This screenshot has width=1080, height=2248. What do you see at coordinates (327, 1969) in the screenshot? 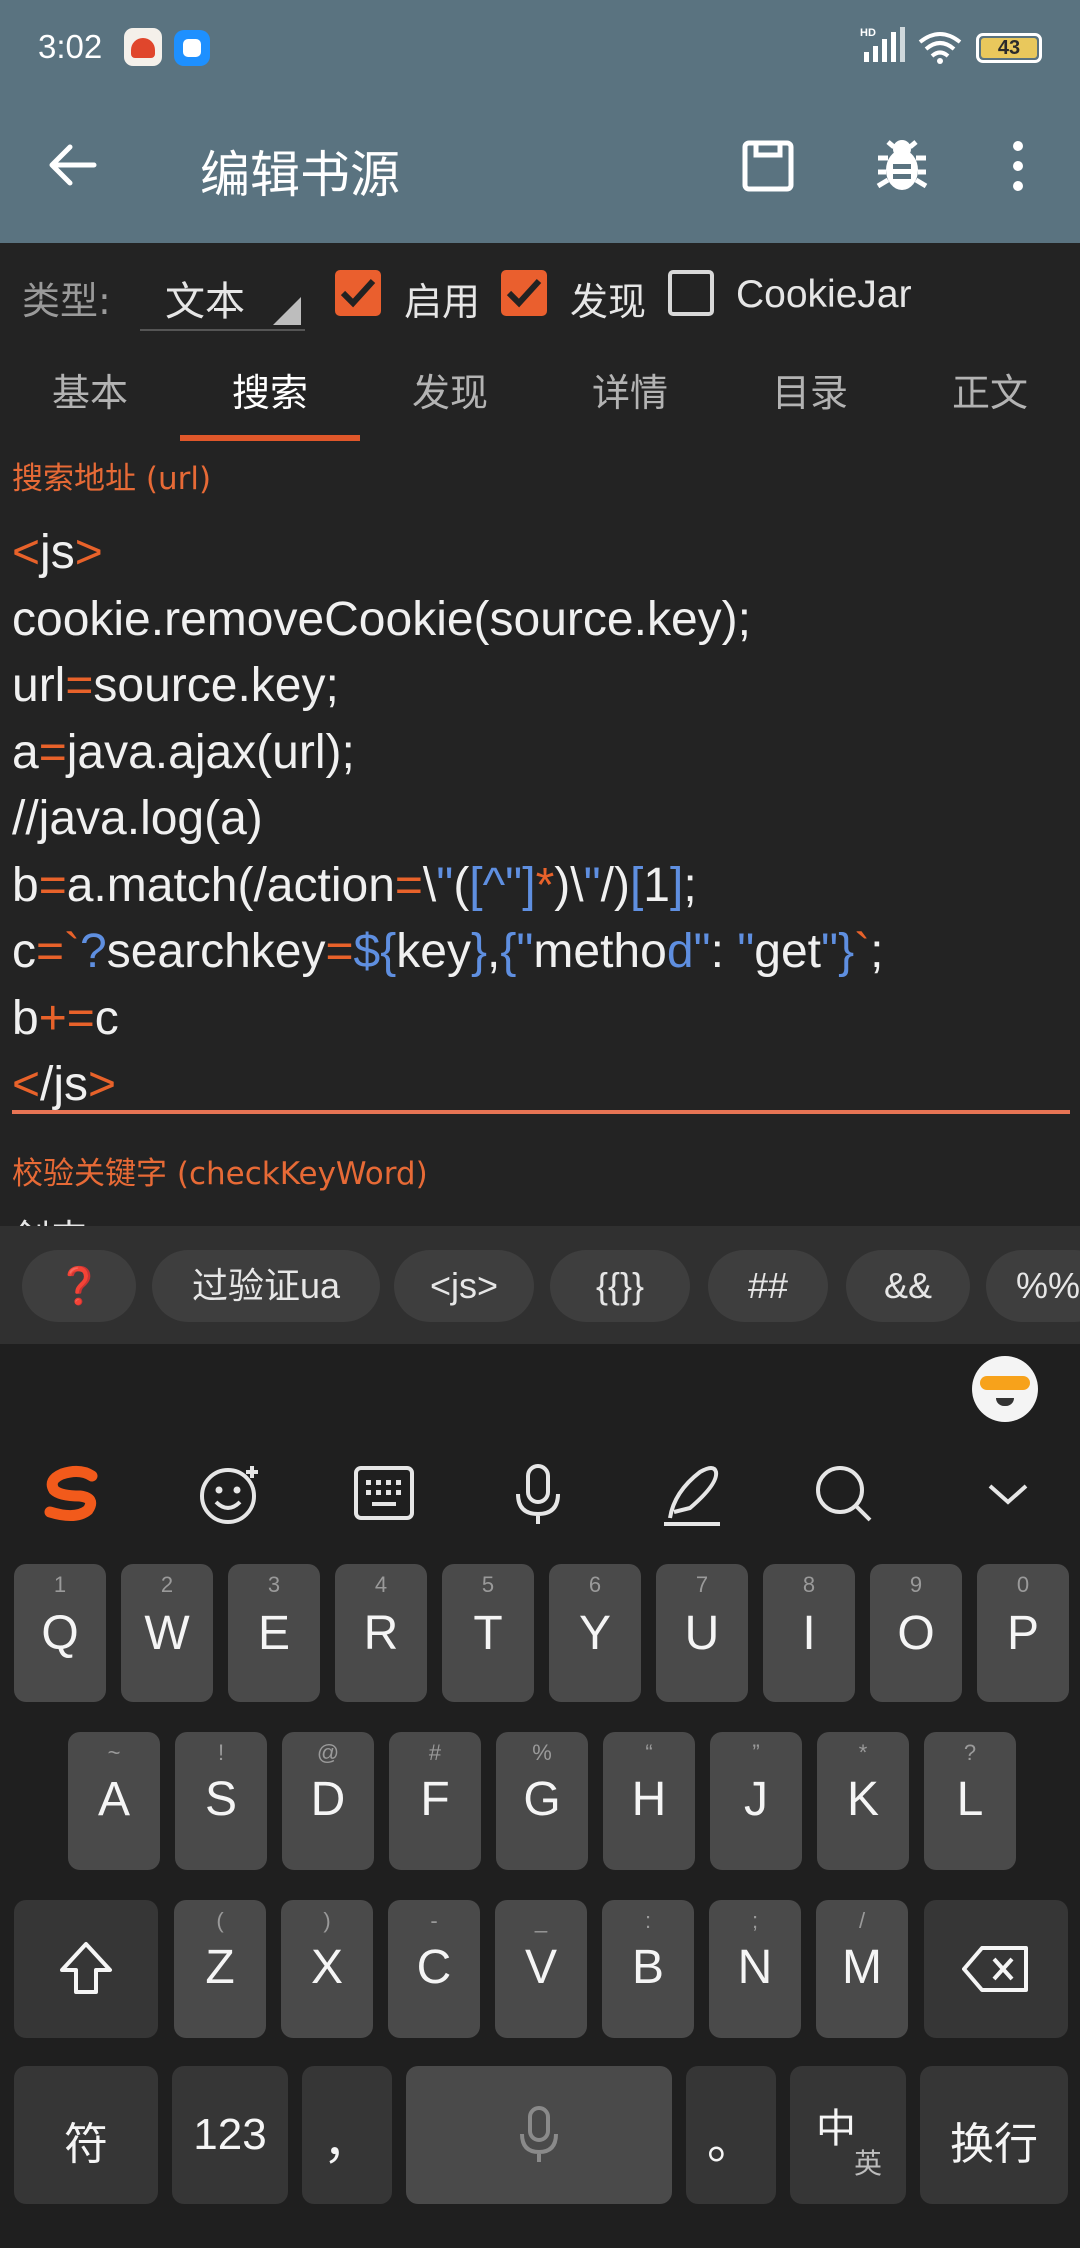
I see `key-x: ) X` at bounding box center [327, 1969].